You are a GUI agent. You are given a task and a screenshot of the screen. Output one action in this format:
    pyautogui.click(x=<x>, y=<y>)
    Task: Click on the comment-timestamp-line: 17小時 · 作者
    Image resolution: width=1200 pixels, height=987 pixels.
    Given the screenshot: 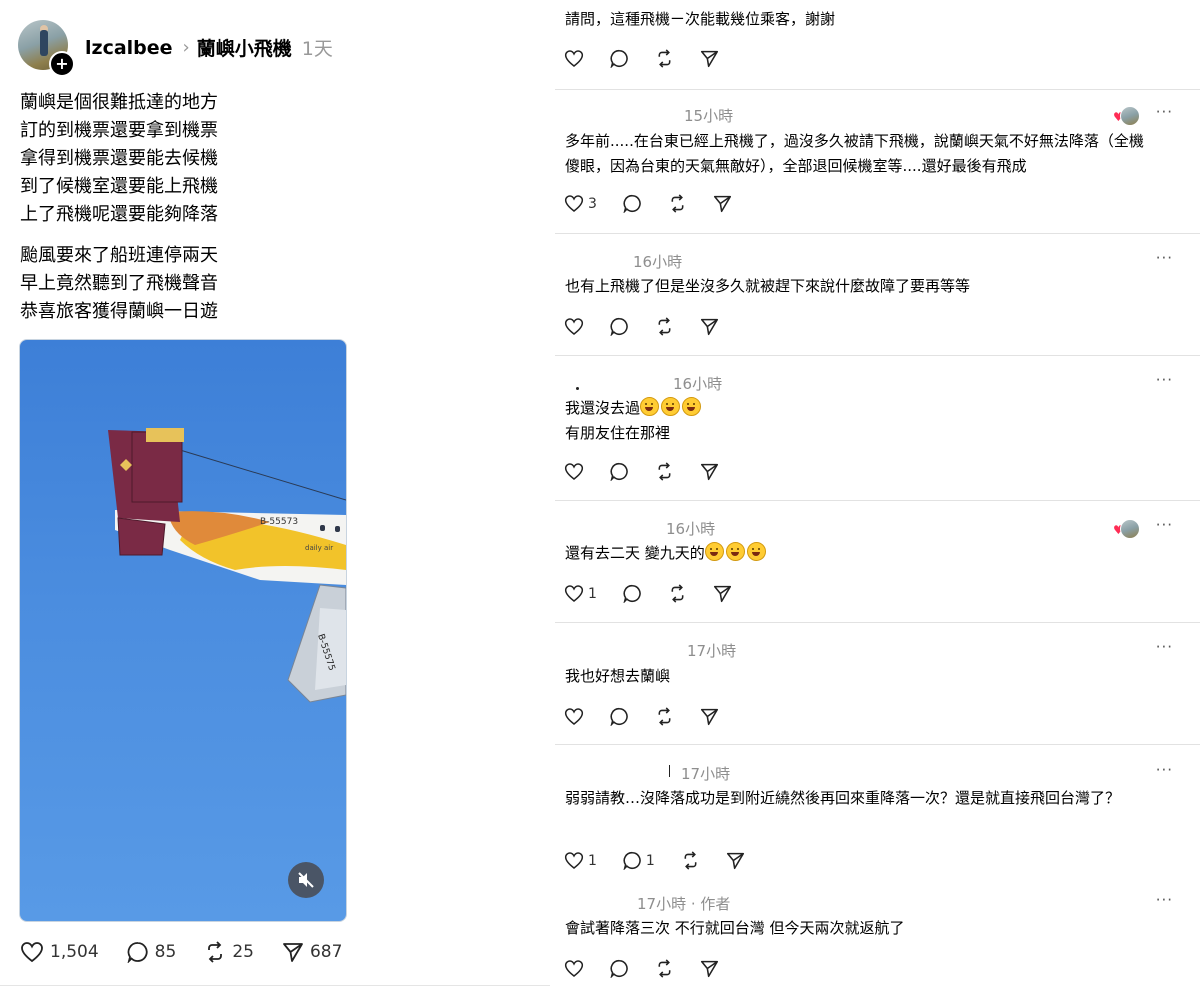 What is the action you would take?
    pyautogui.click(x=683, y=903)
    